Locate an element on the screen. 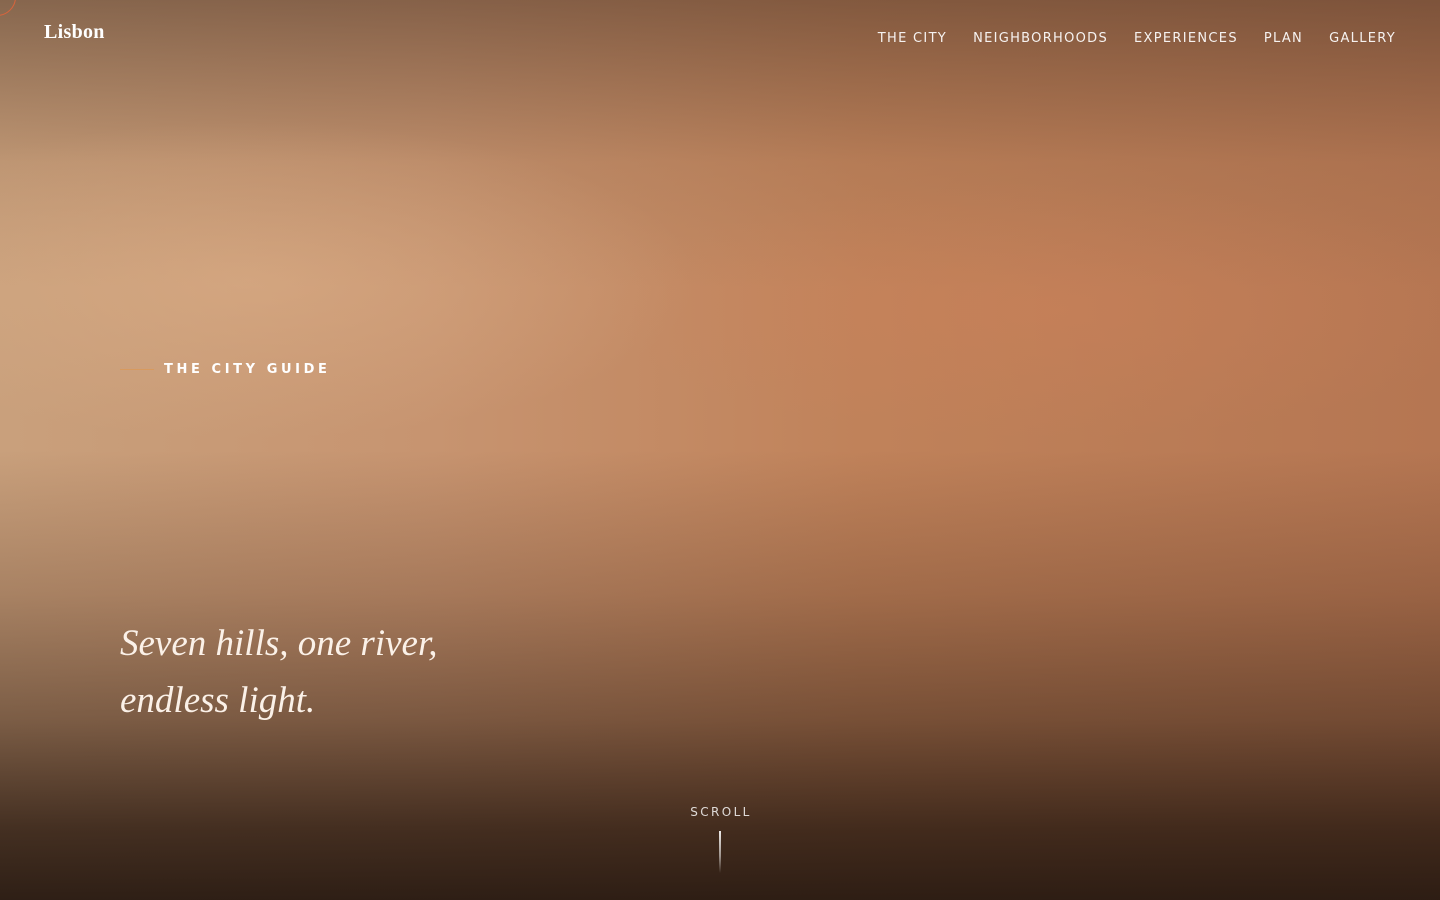 This screenshot has height=900, width=1440. scroll-label: SCROLL is located at coordinates (721, 812).